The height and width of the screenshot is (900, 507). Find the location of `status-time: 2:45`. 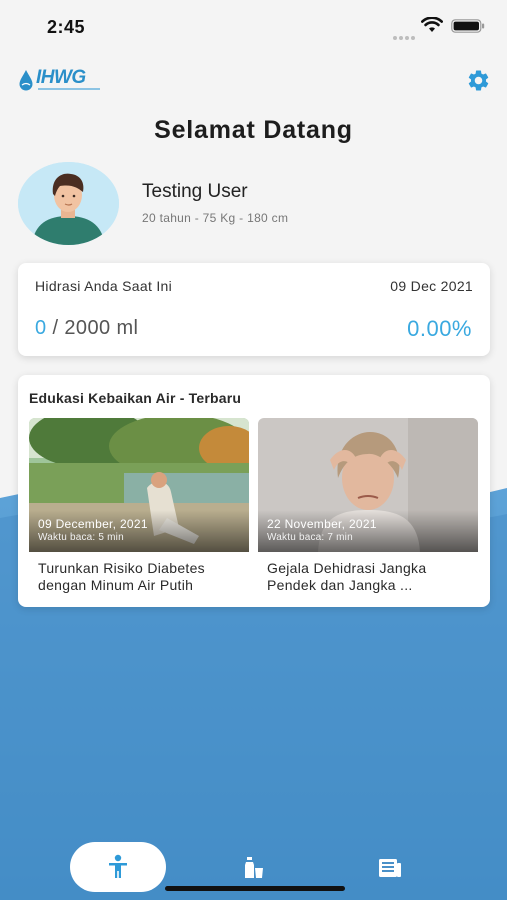

status-time: 2:45 is located at coordinates (66, 27).